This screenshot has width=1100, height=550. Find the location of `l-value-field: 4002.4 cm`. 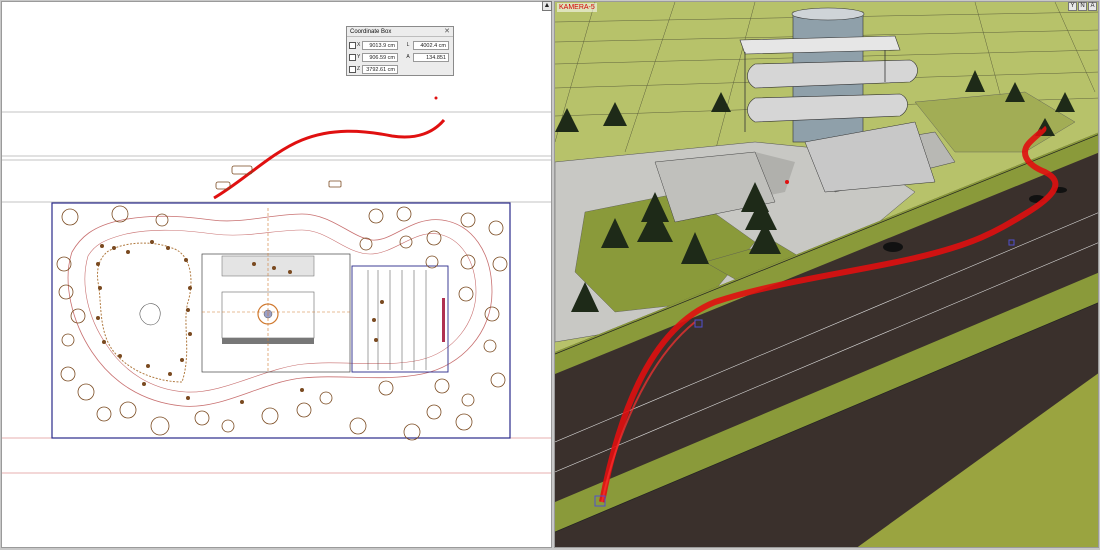

l-value-field: 4002.4 cm is located at coordinates (431, 45).